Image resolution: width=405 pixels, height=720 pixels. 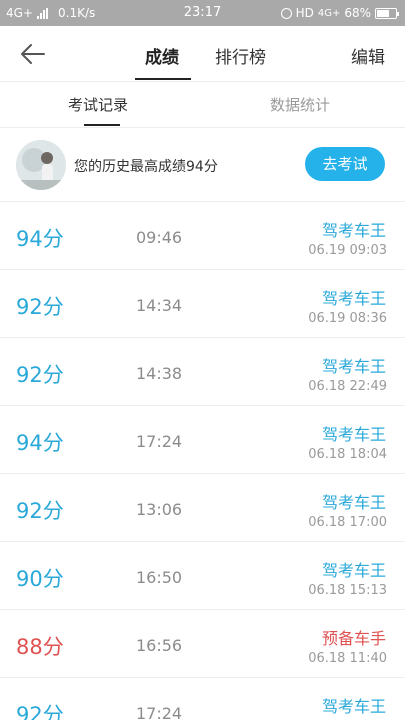 What do you see at coordinates (102, 125) in the screenshot?
I see `subtab-active-indicator` at bounding box center [102, 125].